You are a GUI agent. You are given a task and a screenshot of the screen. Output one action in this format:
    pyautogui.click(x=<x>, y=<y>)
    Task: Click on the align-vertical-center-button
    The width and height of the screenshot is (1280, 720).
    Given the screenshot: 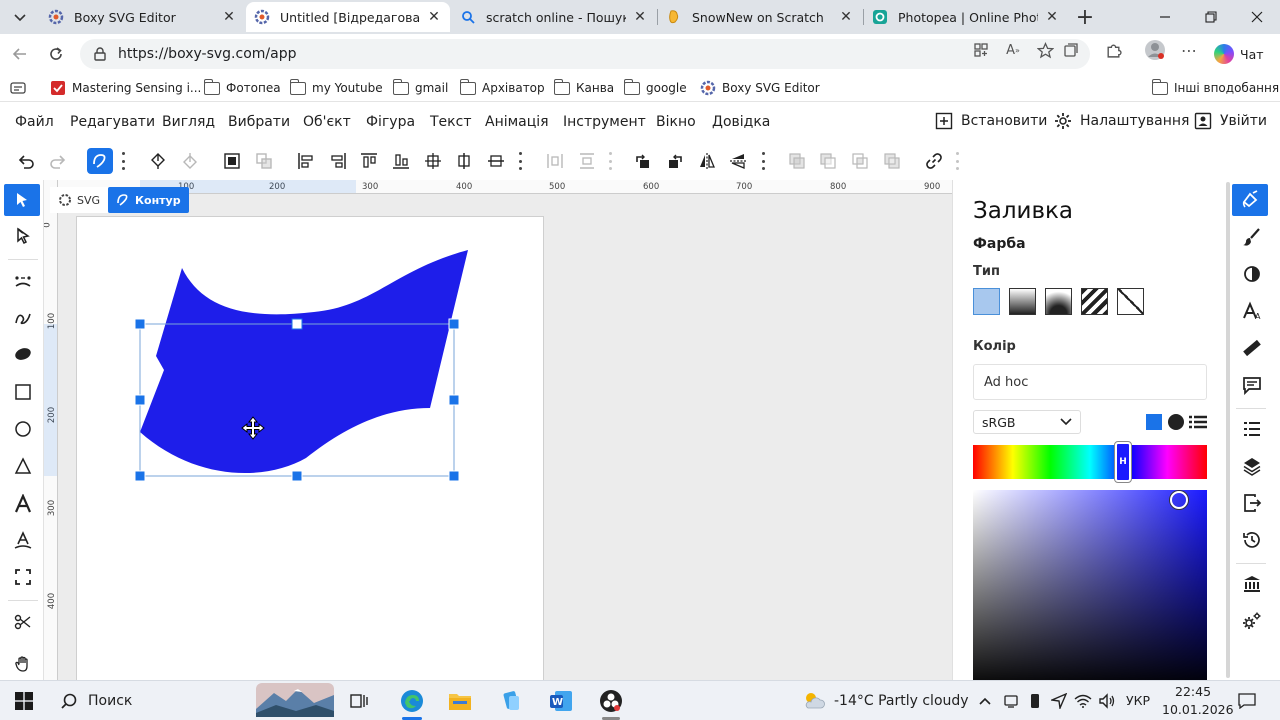 What is the action you would take?
    pyautogui.click(x=496, y=161)
    